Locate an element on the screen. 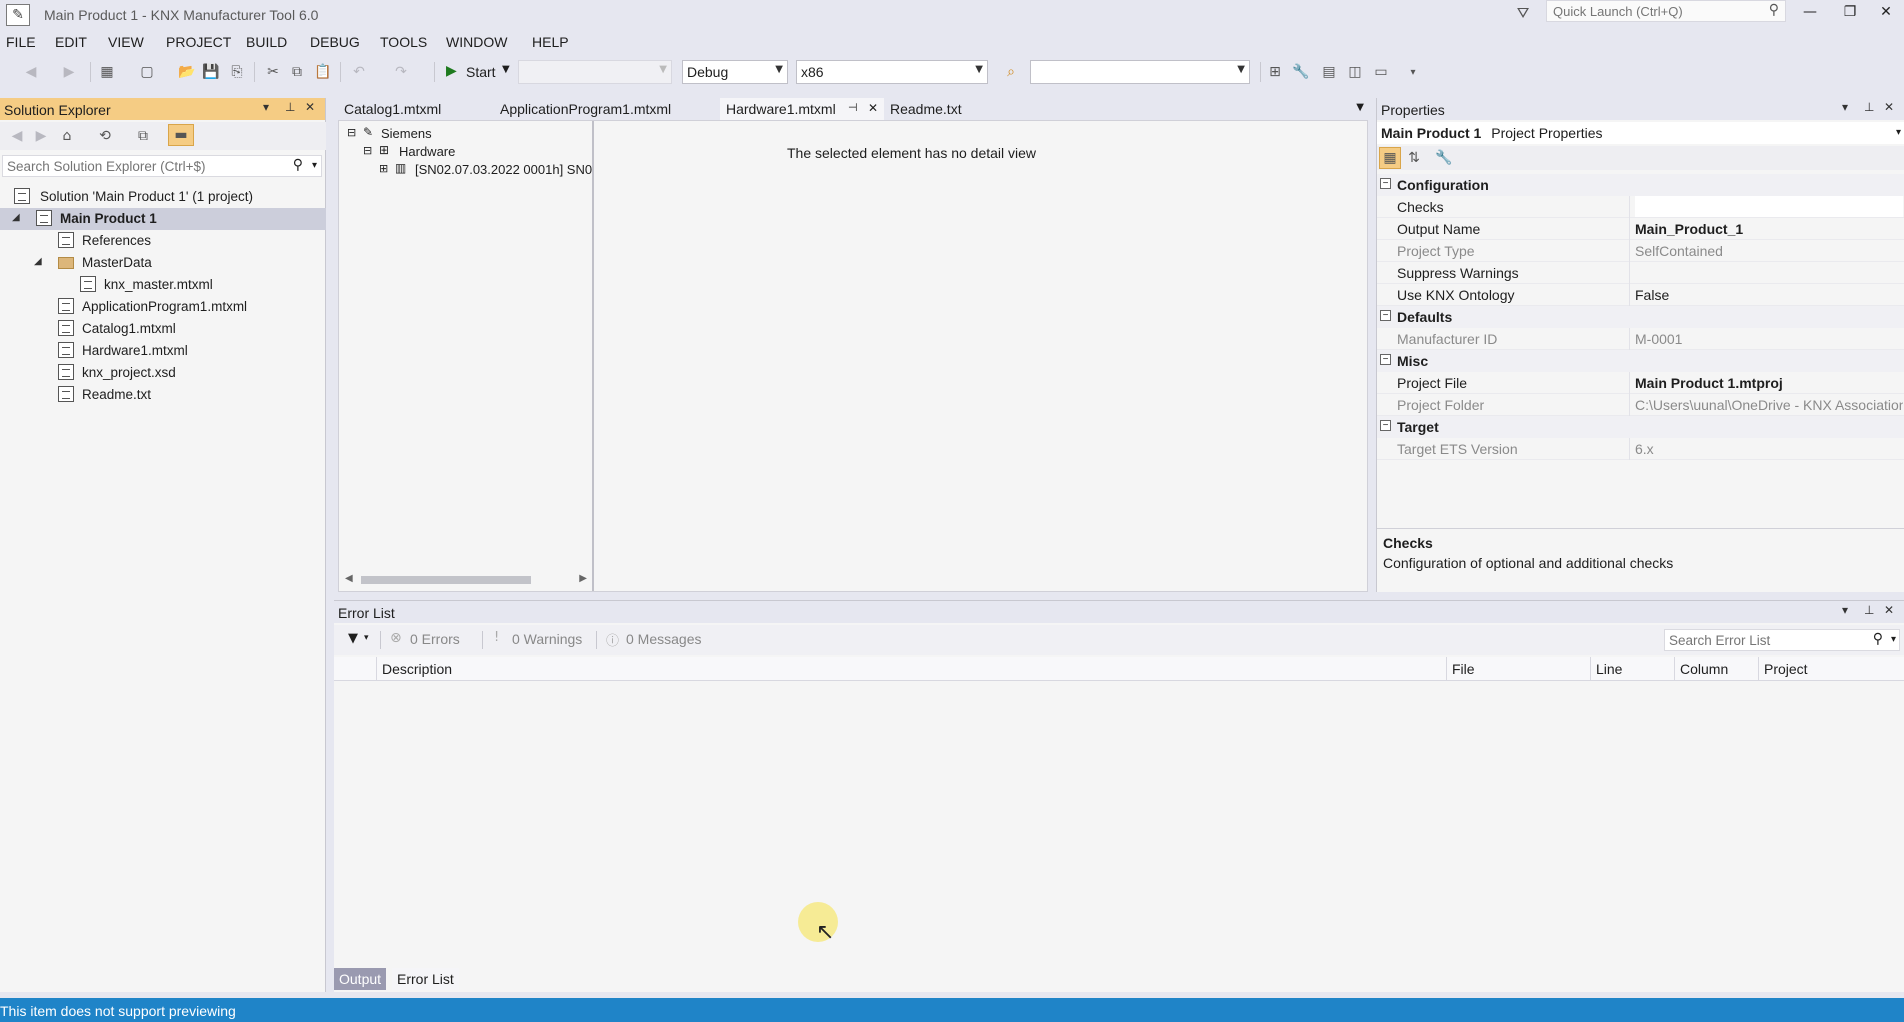 Image resolution: width=1904 pixels, height=1022 pixels. start-icon: ▶ is located at coordinates (451, 71).